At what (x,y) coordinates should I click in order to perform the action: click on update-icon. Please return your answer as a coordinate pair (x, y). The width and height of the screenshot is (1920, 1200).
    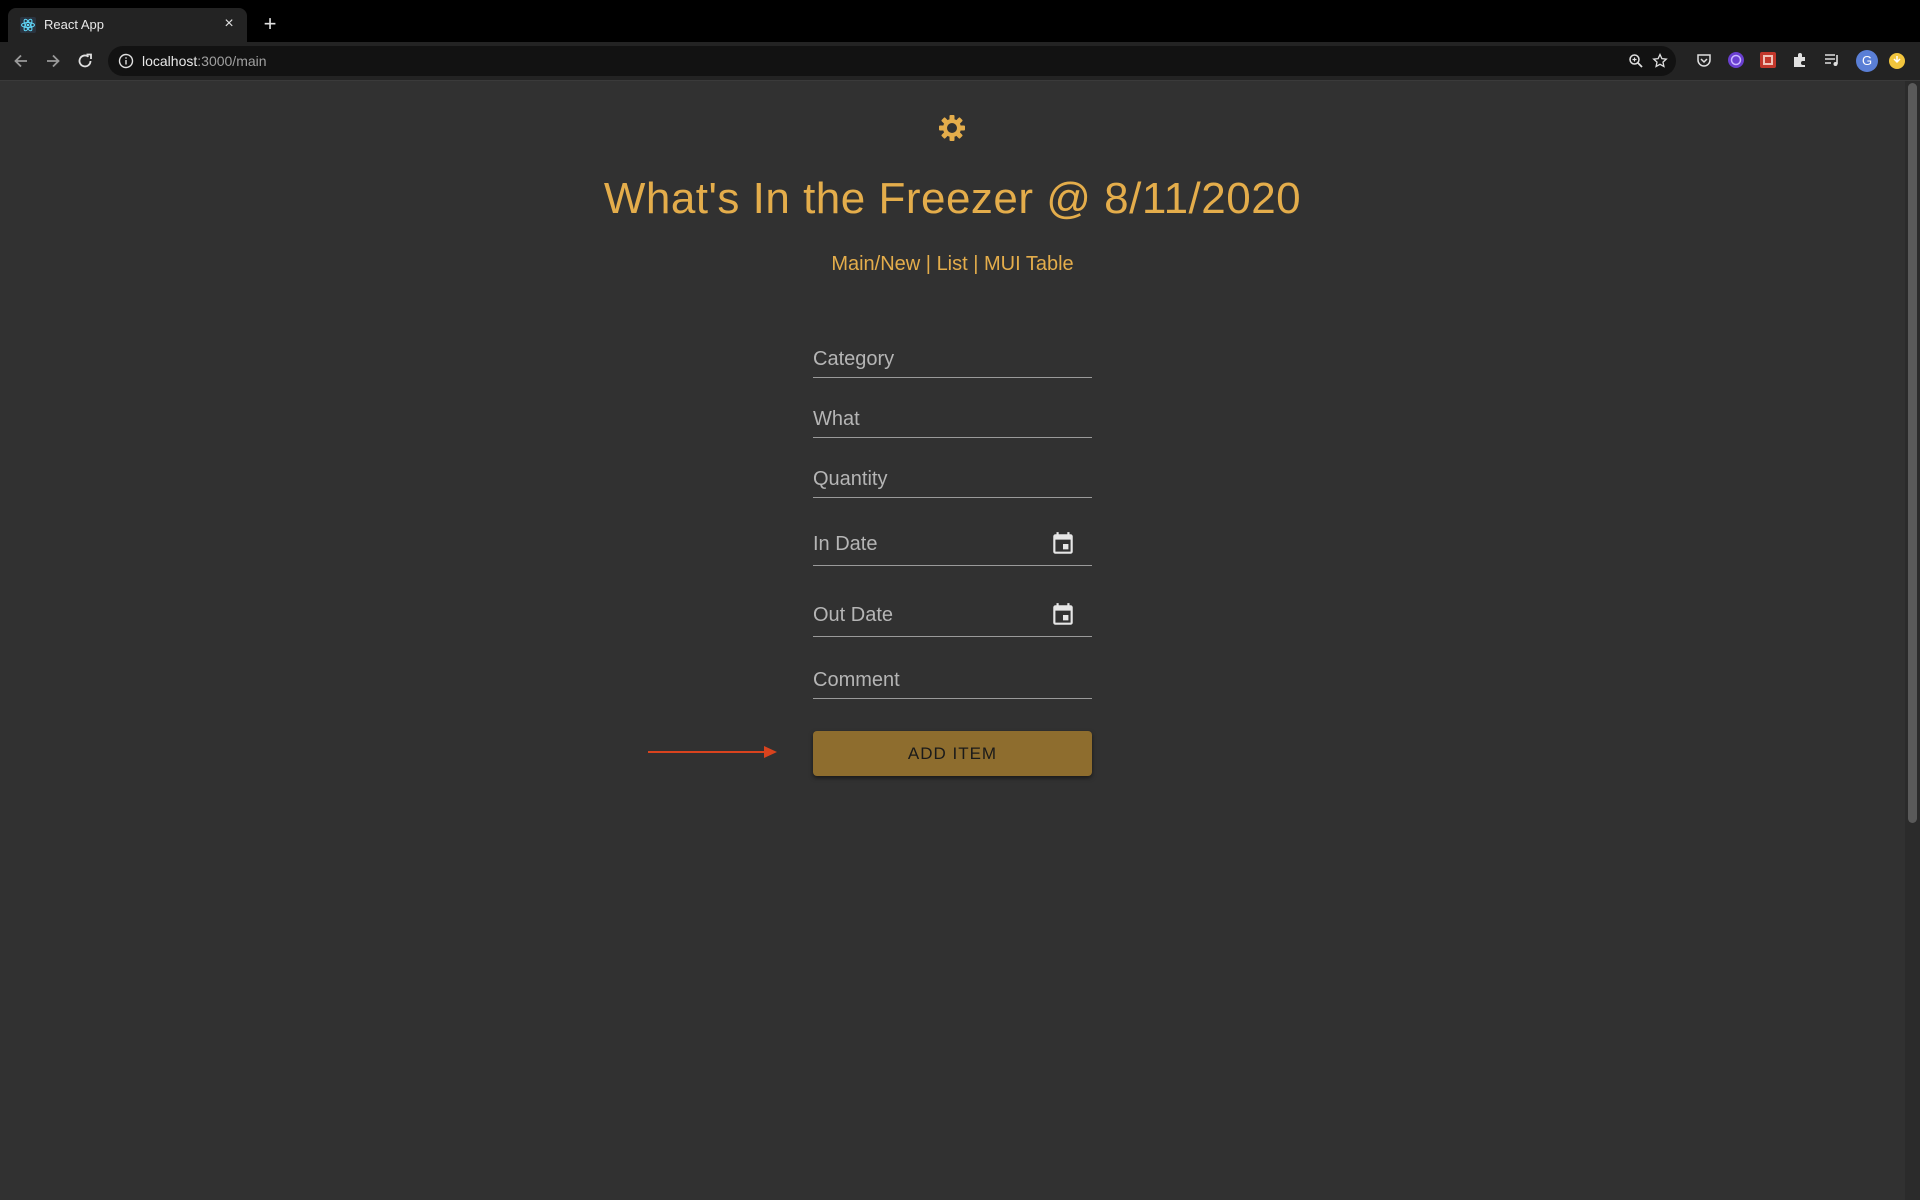
    Looking at the image, I should click on (1897, 61).